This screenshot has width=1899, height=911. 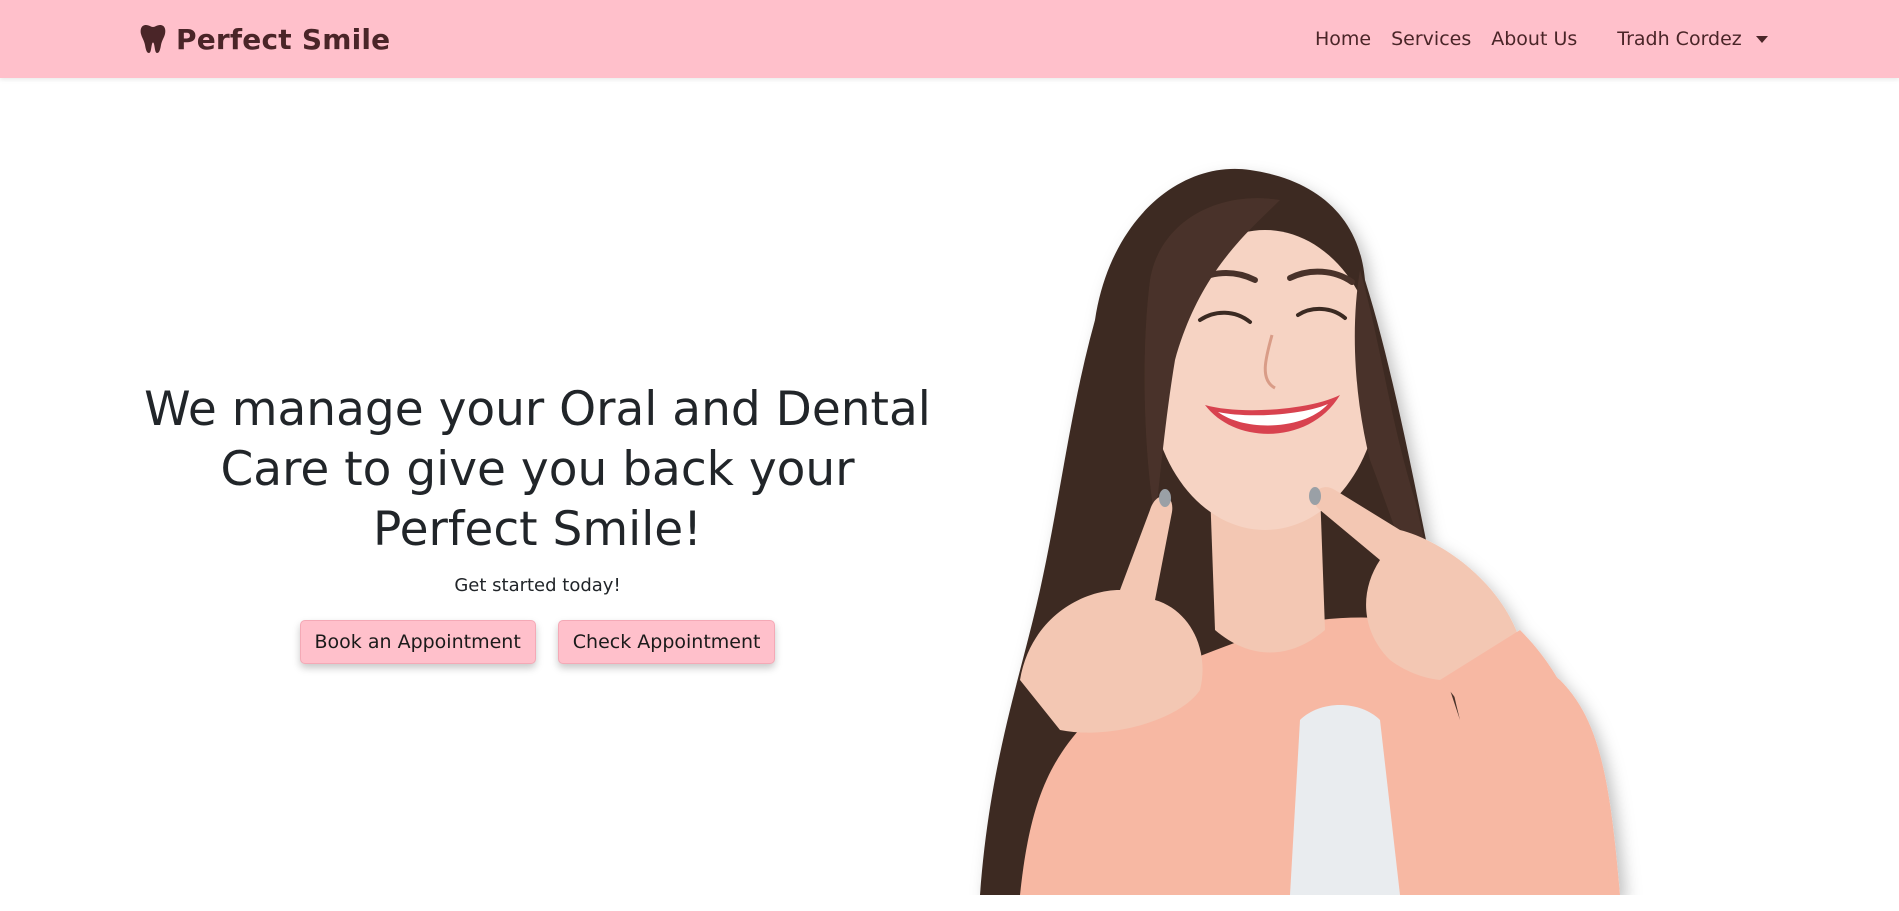 I want to click on nav-link-services: Services, so click(x=1431, y=39).